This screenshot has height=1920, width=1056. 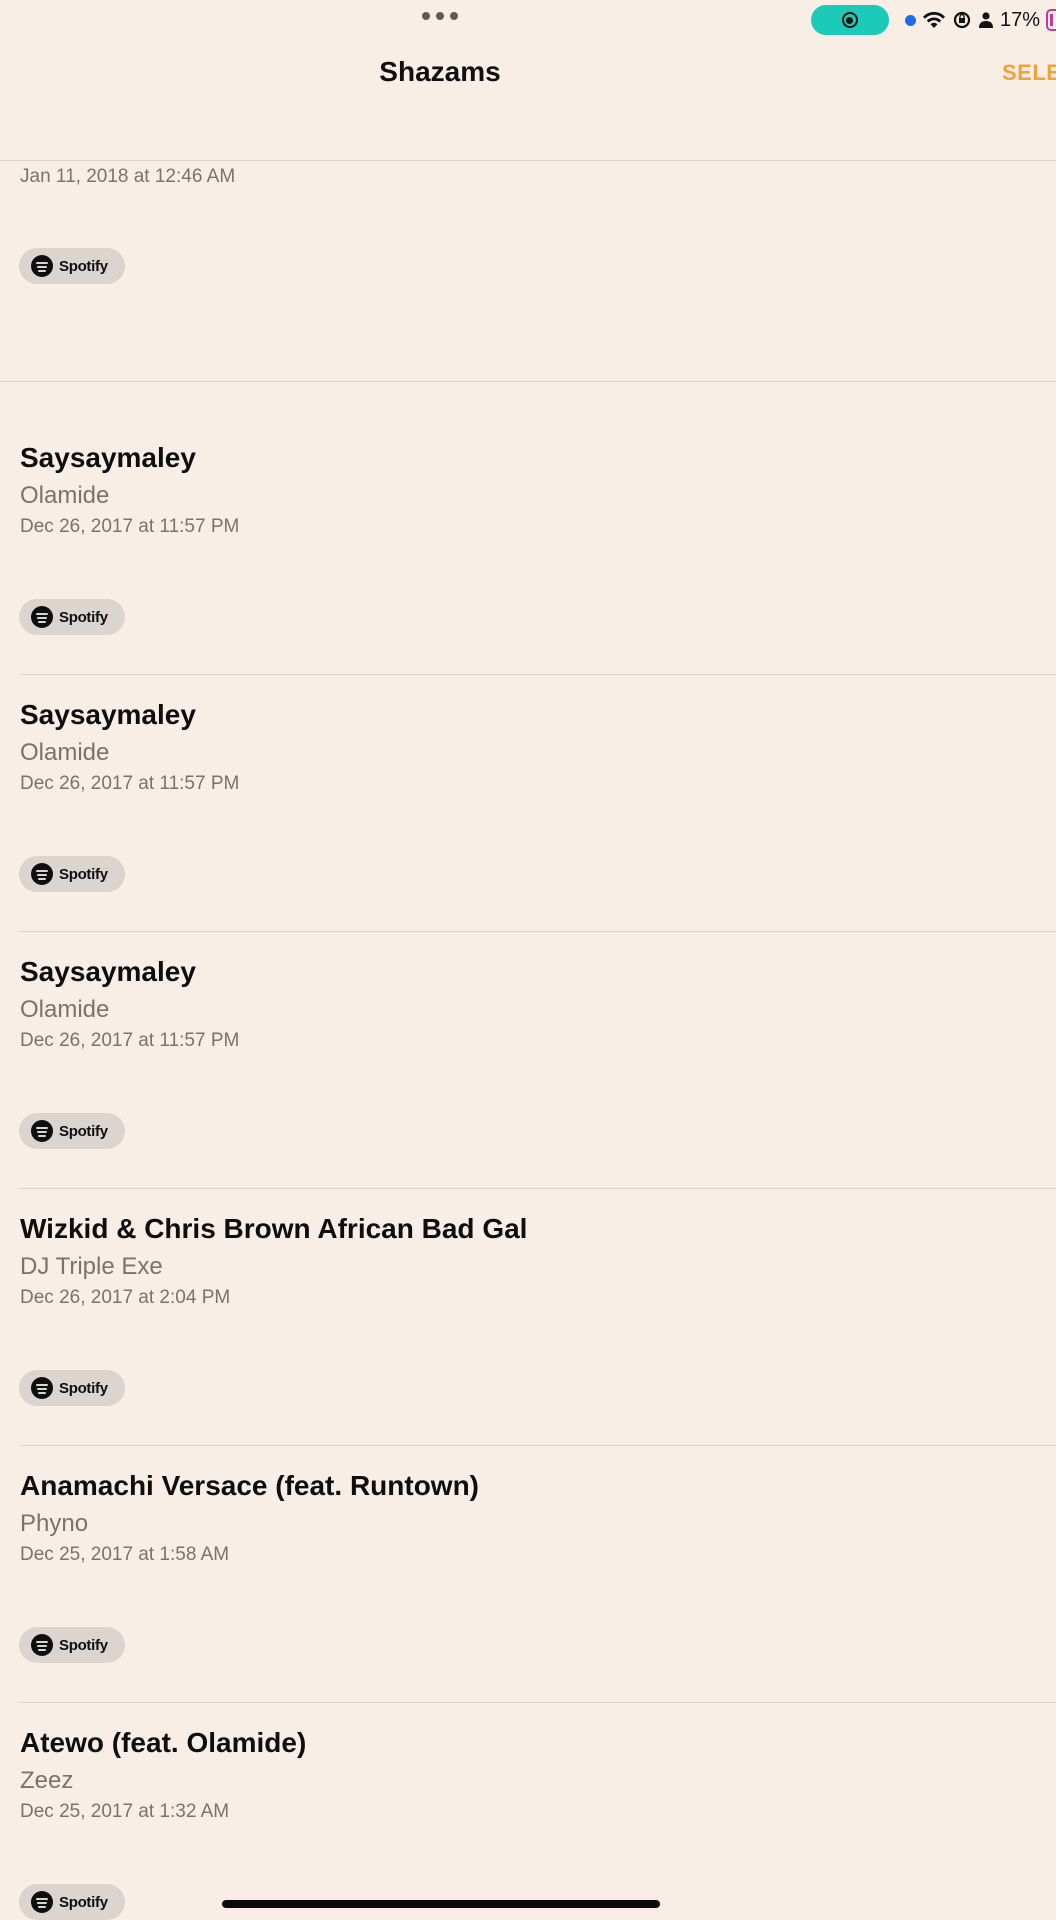 I want to click on song-date: Dec 25, 2017 at 1:32 AM, so click(x=125, y=1811).